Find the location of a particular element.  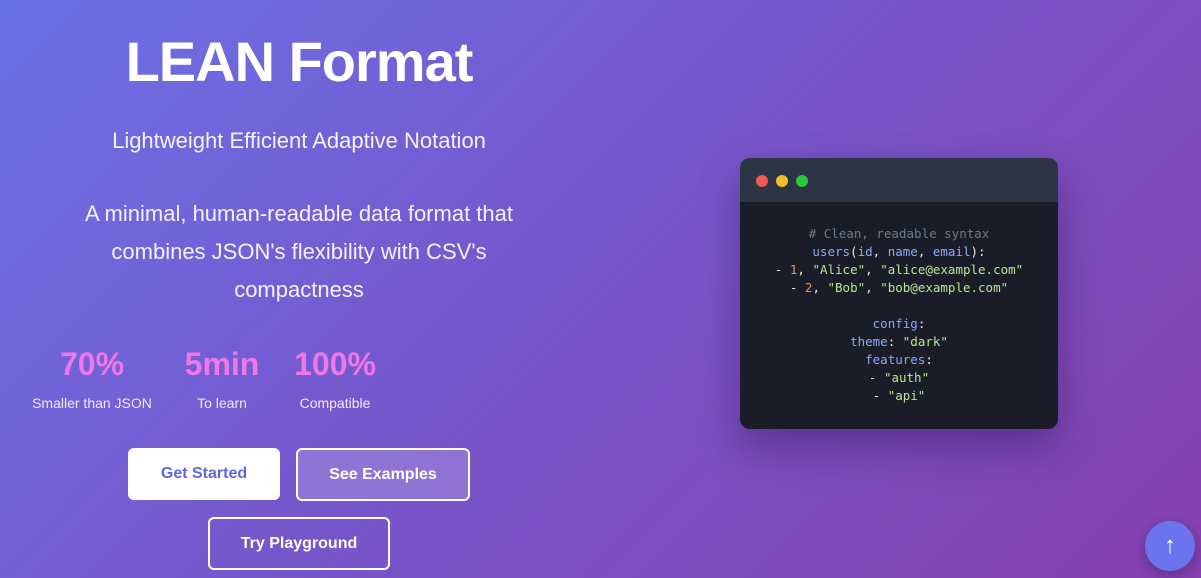

code-token: name is located at coordinates (902, 251).